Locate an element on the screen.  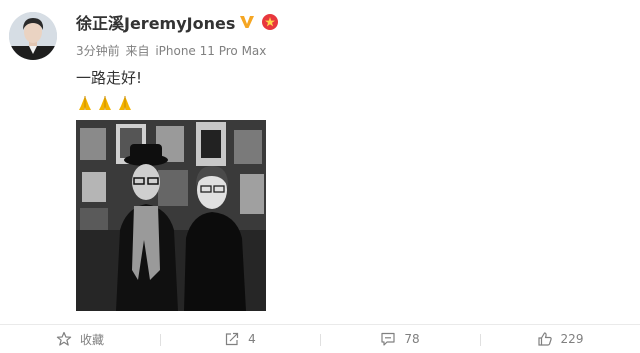
share-icon is located at coordinates (232, 339).